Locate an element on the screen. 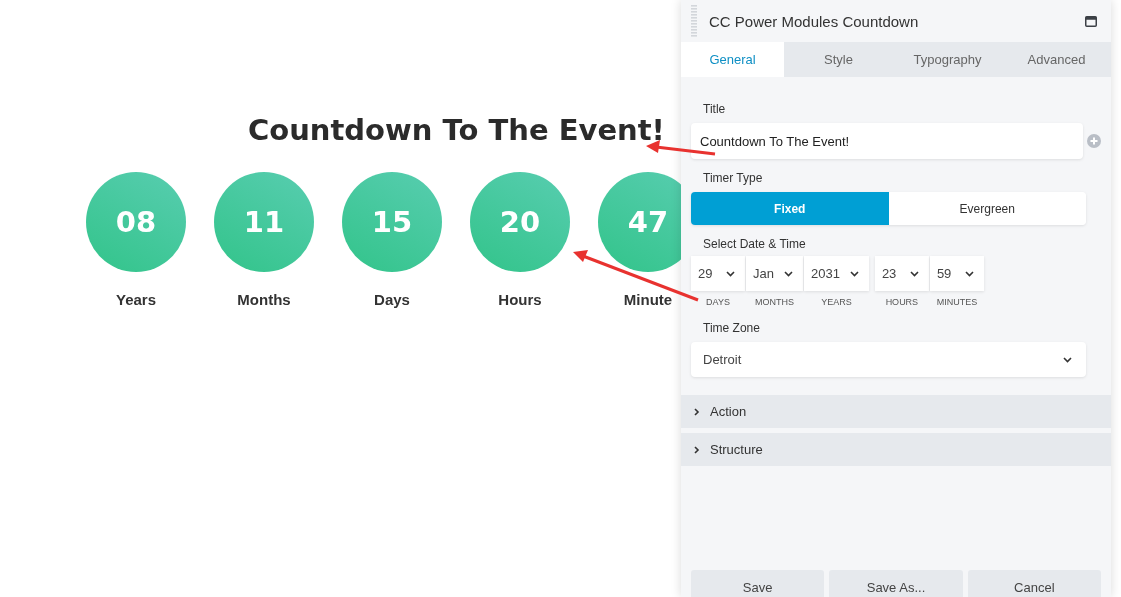 Image resolution: width=1121 pixels, height=597 pixels. dropdown: 29 is located at coordinates (718, 273).